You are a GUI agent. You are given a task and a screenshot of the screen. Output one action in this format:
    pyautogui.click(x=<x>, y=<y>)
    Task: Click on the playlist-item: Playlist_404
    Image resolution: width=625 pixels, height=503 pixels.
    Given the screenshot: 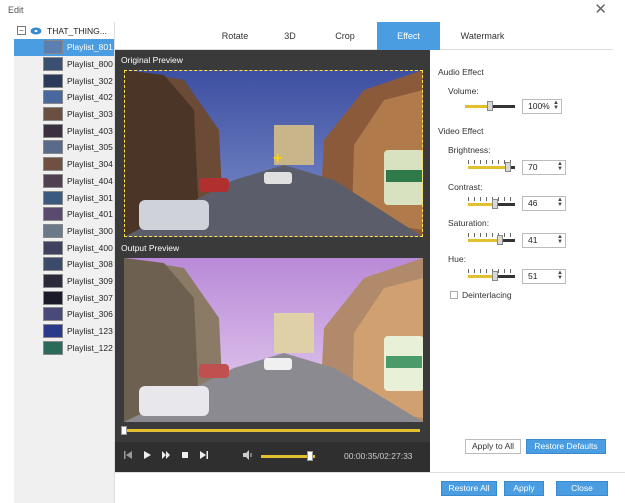 What is the action you would take?
    pyautogui.click(x=64, y=181)
    